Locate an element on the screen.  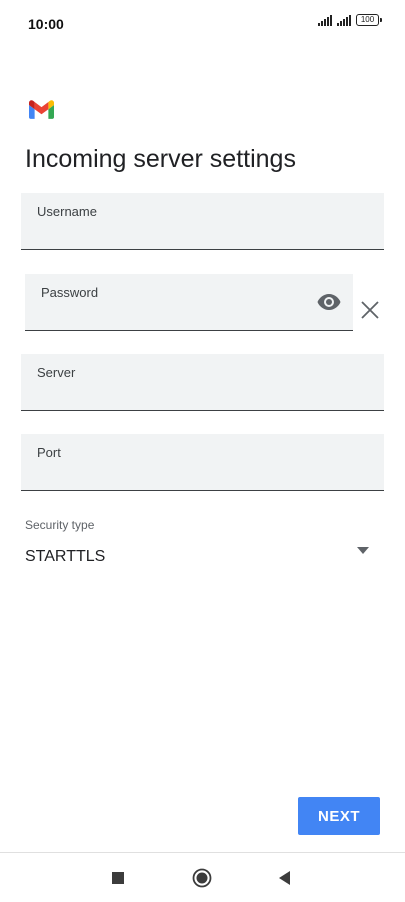
status-icons: 100 is located at coordinates (350, 20).